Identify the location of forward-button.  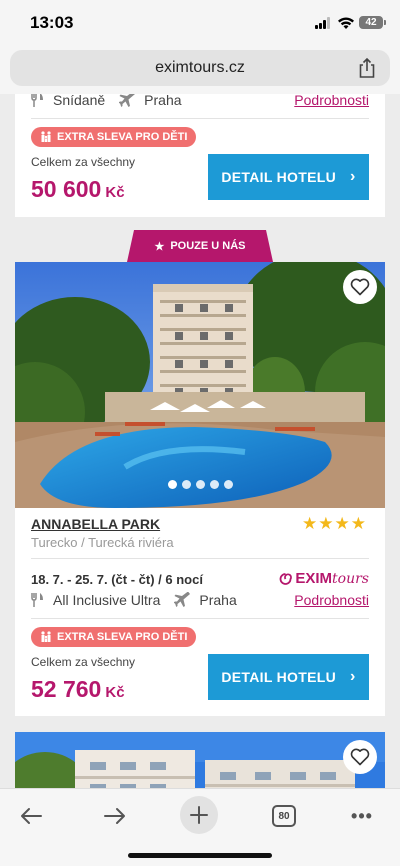
(115, 816).